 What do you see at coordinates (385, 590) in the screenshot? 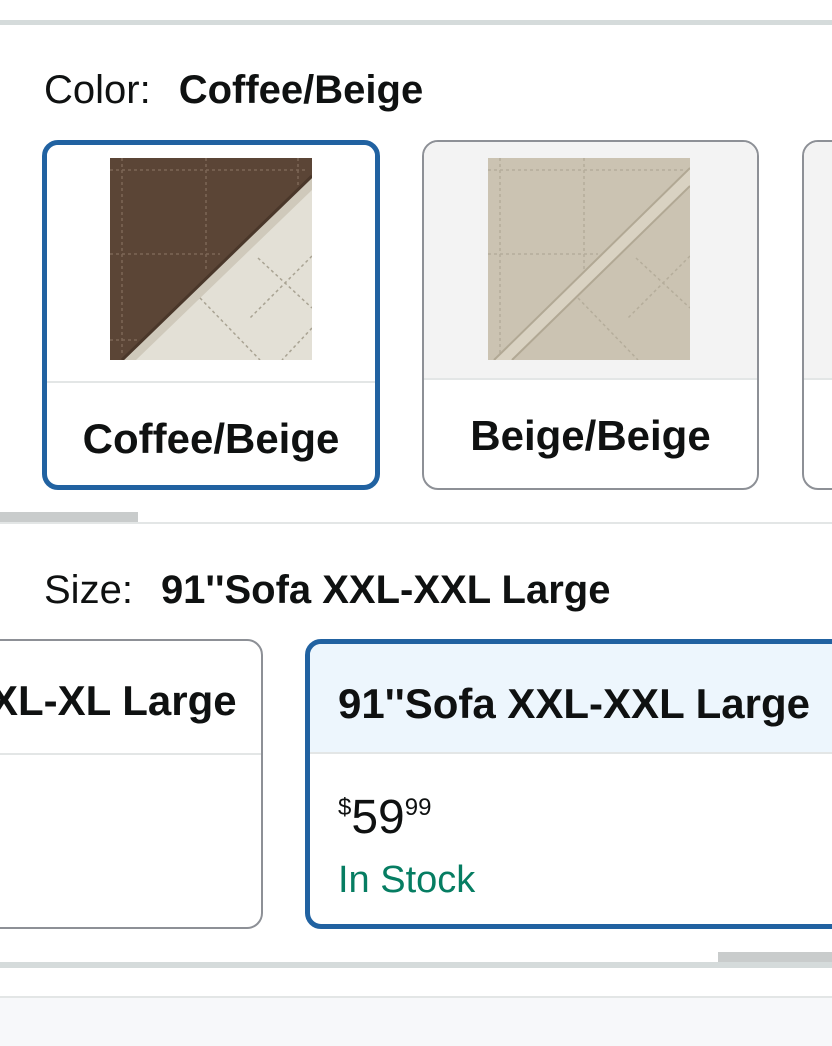
I see `size-selected-value: 91''Sofa XXL-XXL Large` at bounding box center [385, 590].